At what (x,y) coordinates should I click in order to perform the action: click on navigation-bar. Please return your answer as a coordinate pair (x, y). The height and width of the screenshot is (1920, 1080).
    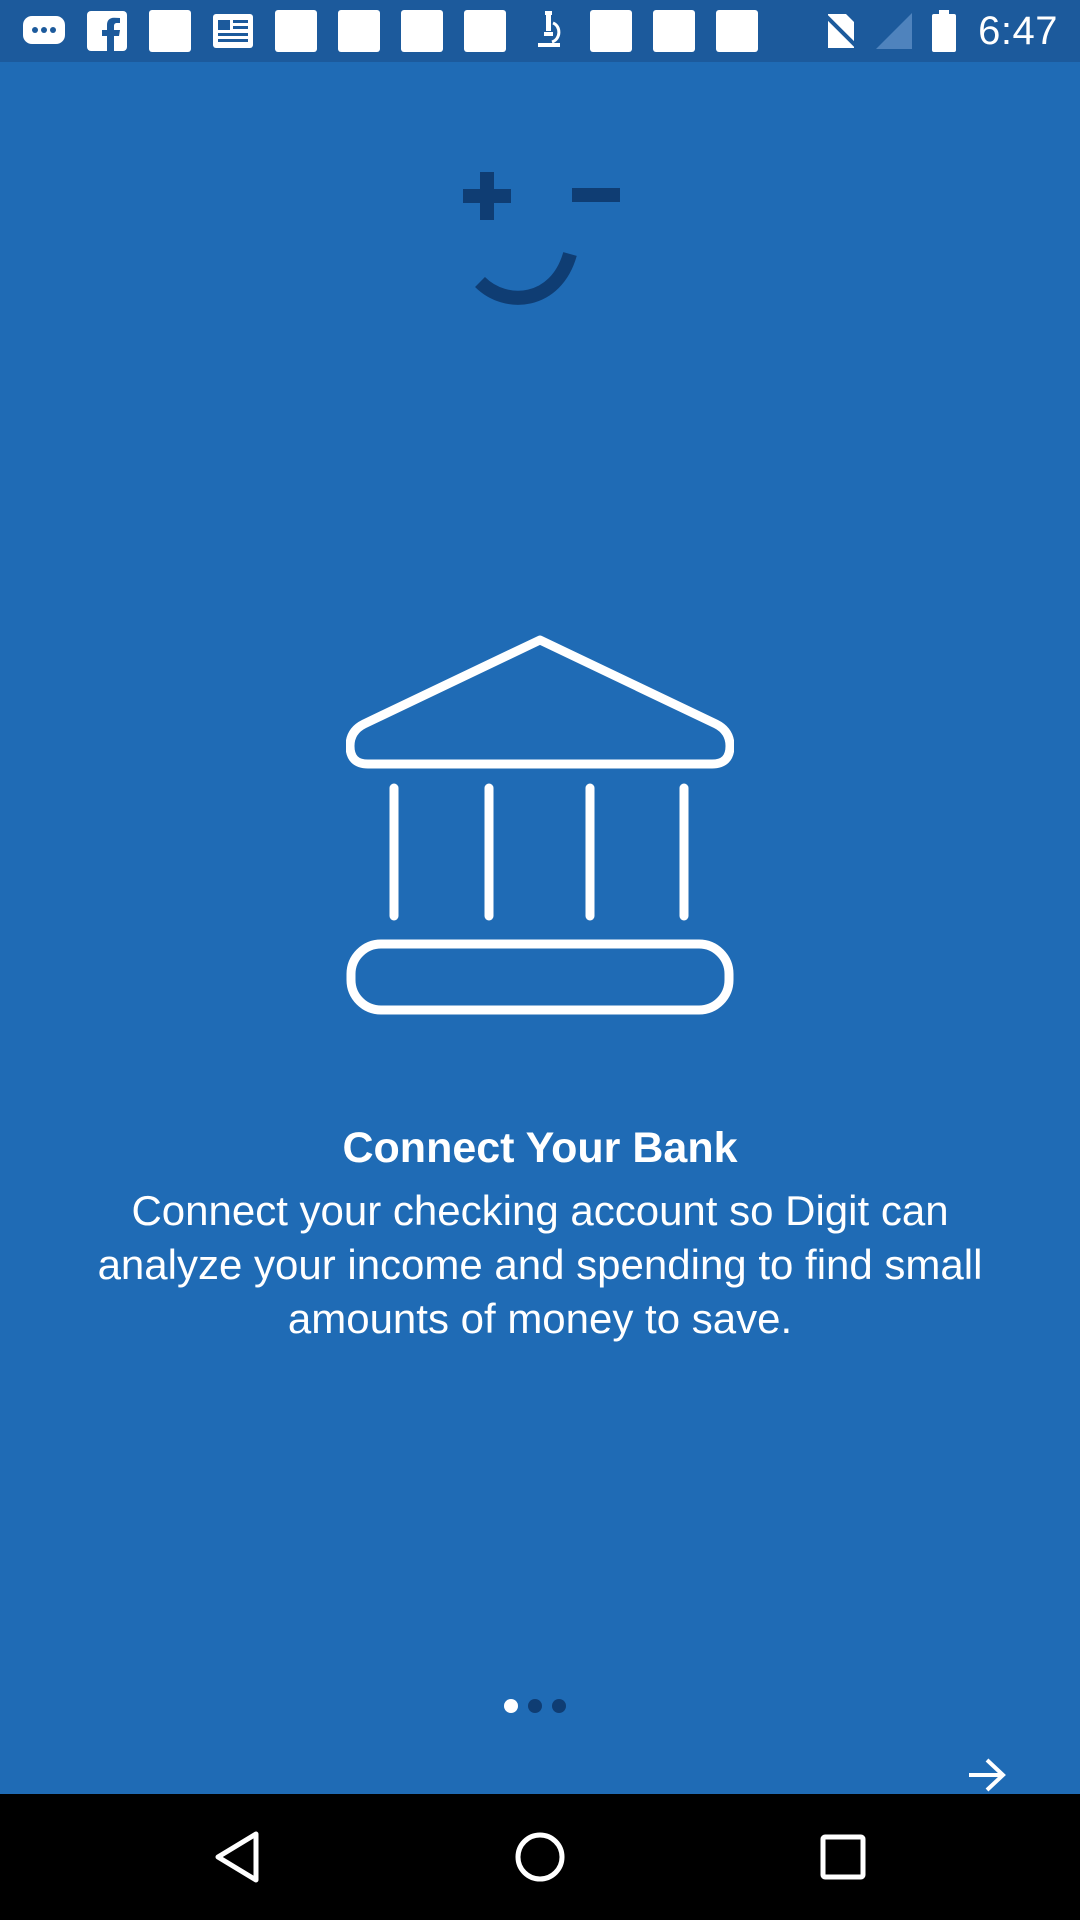
    Looking at the image, I should click on (540, 1857).